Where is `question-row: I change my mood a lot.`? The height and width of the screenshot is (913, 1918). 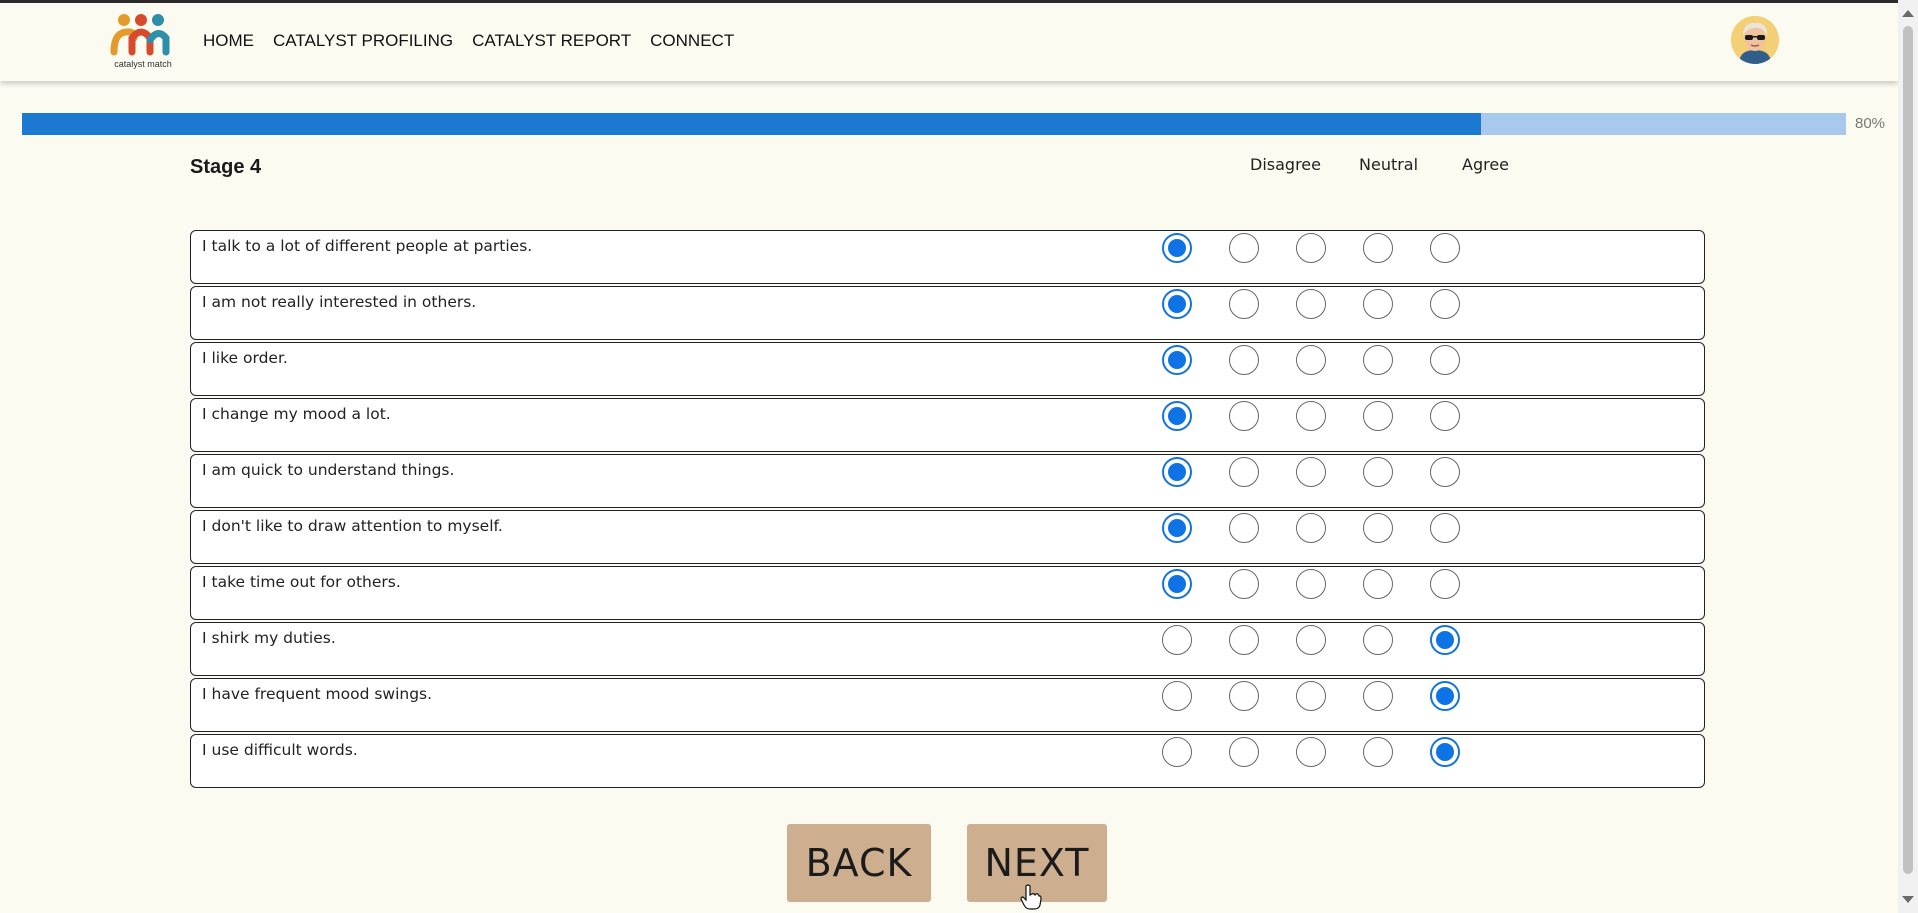 question-row: I change my mood a lot. is located at coordinates (947, 425).